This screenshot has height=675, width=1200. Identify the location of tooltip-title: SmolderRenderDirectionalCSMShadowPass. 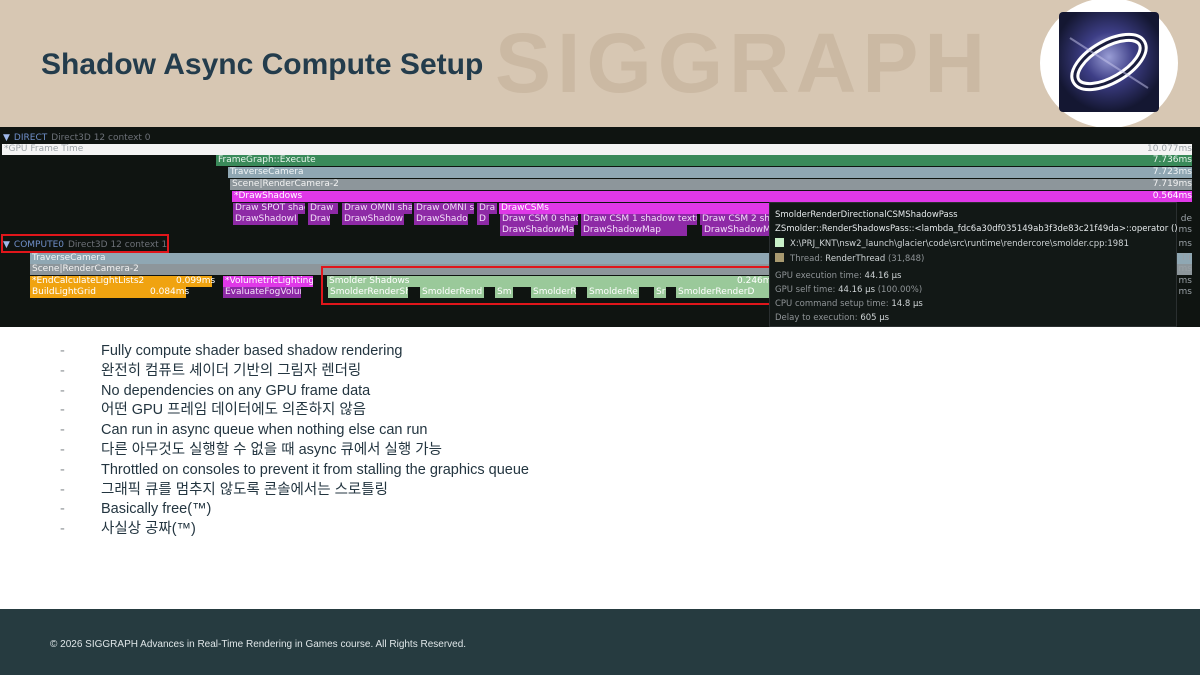
(866, 215).